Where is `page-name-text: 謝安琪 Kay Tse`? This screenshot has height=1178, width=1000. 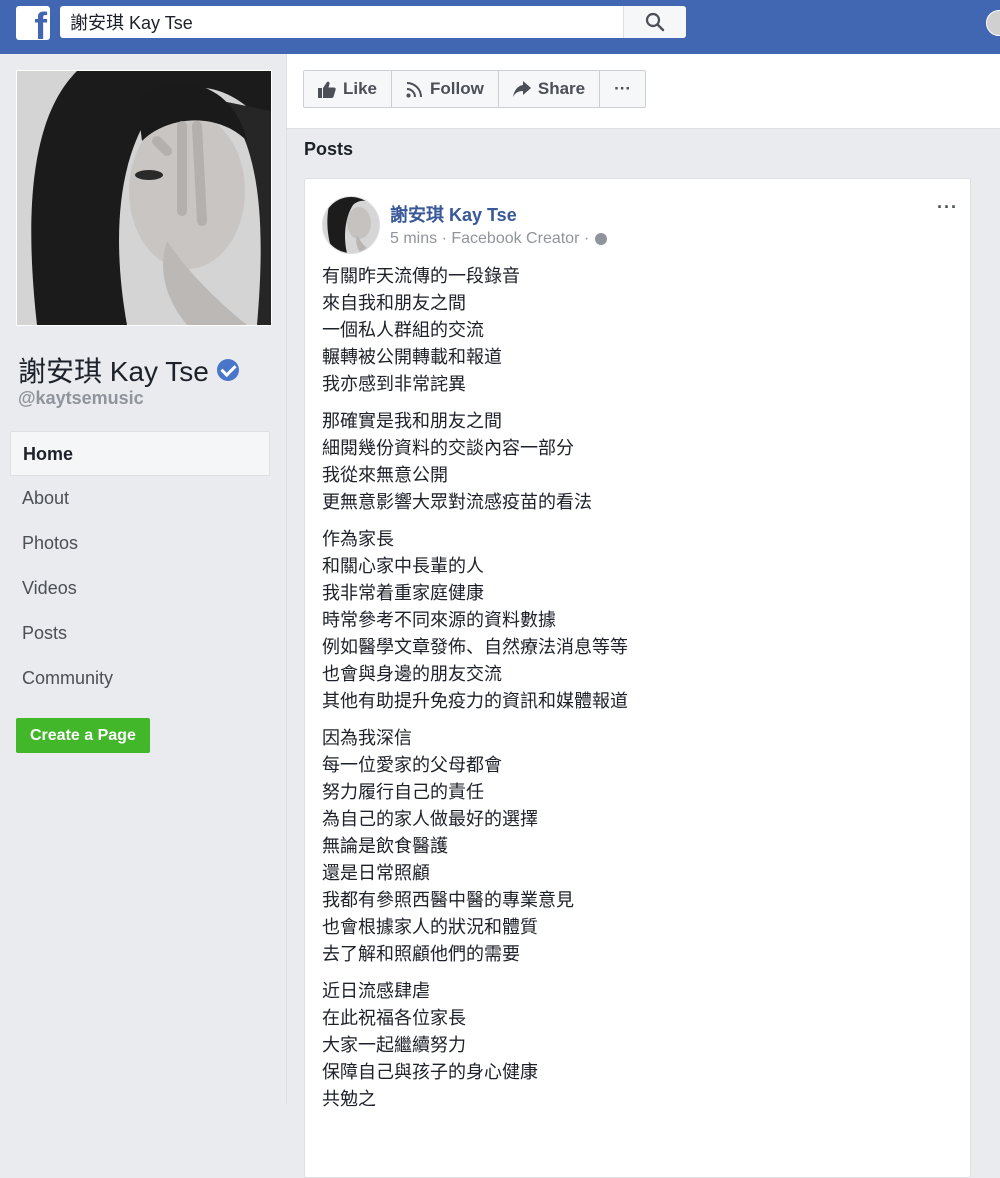 page-name-text: 謝安琪 Kay Tse is located at coordinates (113, 371).